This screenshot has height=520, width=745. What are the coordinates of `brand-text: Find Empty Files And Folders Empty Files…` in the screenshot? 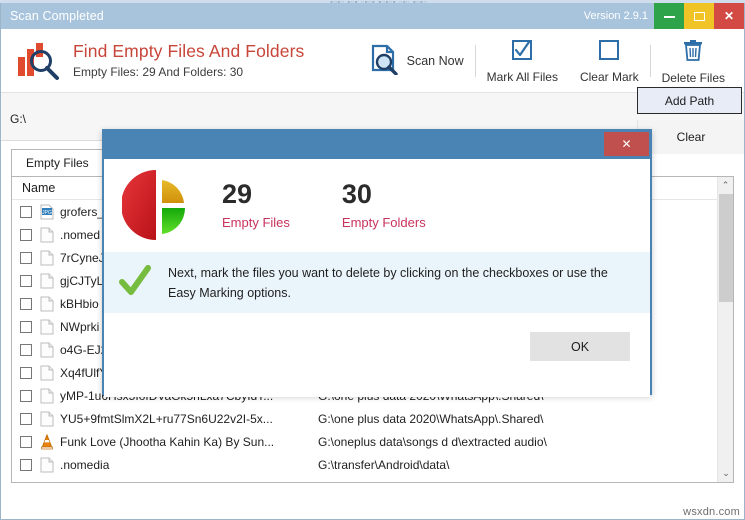 It's located at (188, 60).